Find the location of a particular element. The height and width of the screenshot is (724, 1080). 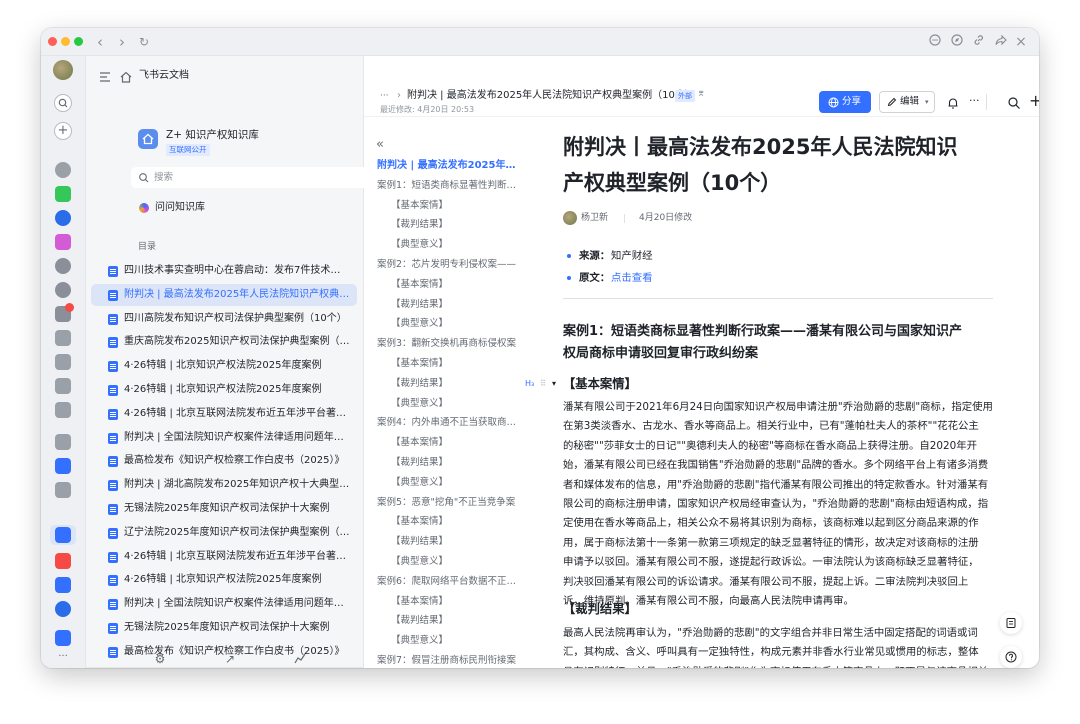

sidebar-item: 附判决 | 湖北高院发布2025年知识产权十大典型案例 is located at coordinates (224, 485).